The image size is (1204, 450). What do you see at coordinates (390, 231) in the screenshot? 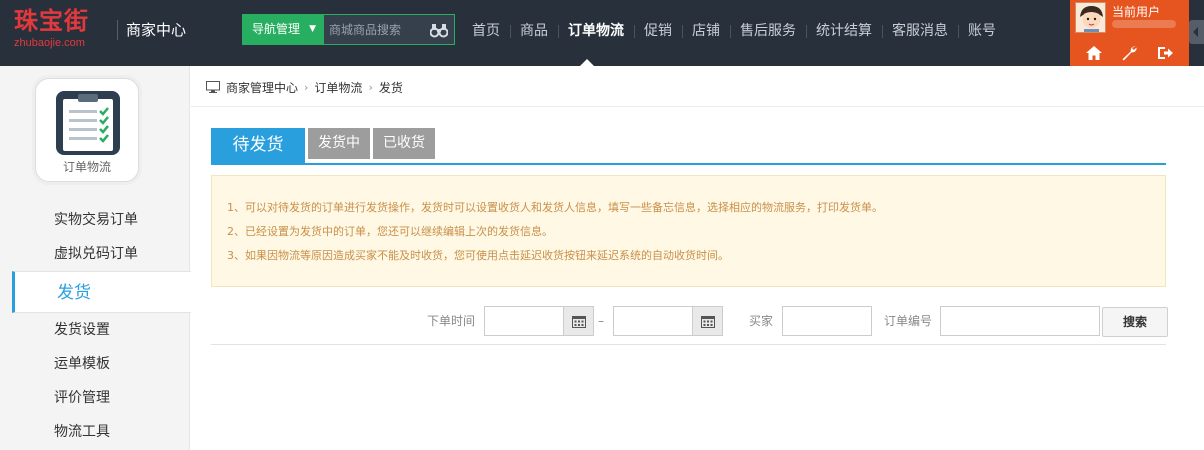
I see `notice-line: 2、已经设置为发货中的订单，您还可以继续编辑上次的发货信息。` at bounding box center [390, 231].